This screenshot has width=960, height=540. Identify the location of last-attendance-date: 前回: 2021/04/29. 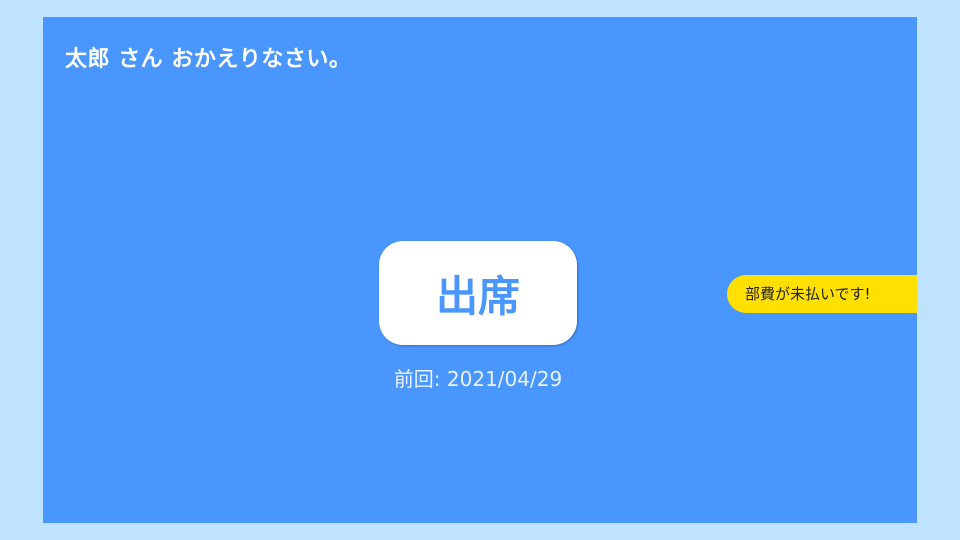
(478, 379).